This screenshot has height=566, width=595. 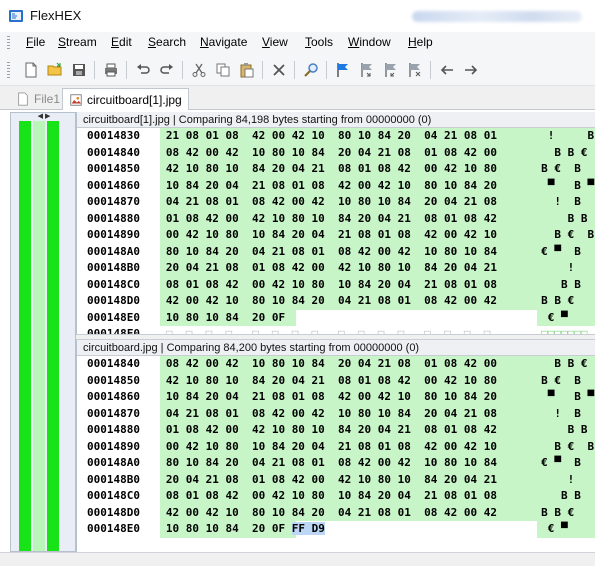 What do you see at coordinates (319, 42) in the screenshot?
I see `menu-tools: Tools` at bounding box center [319, 42].